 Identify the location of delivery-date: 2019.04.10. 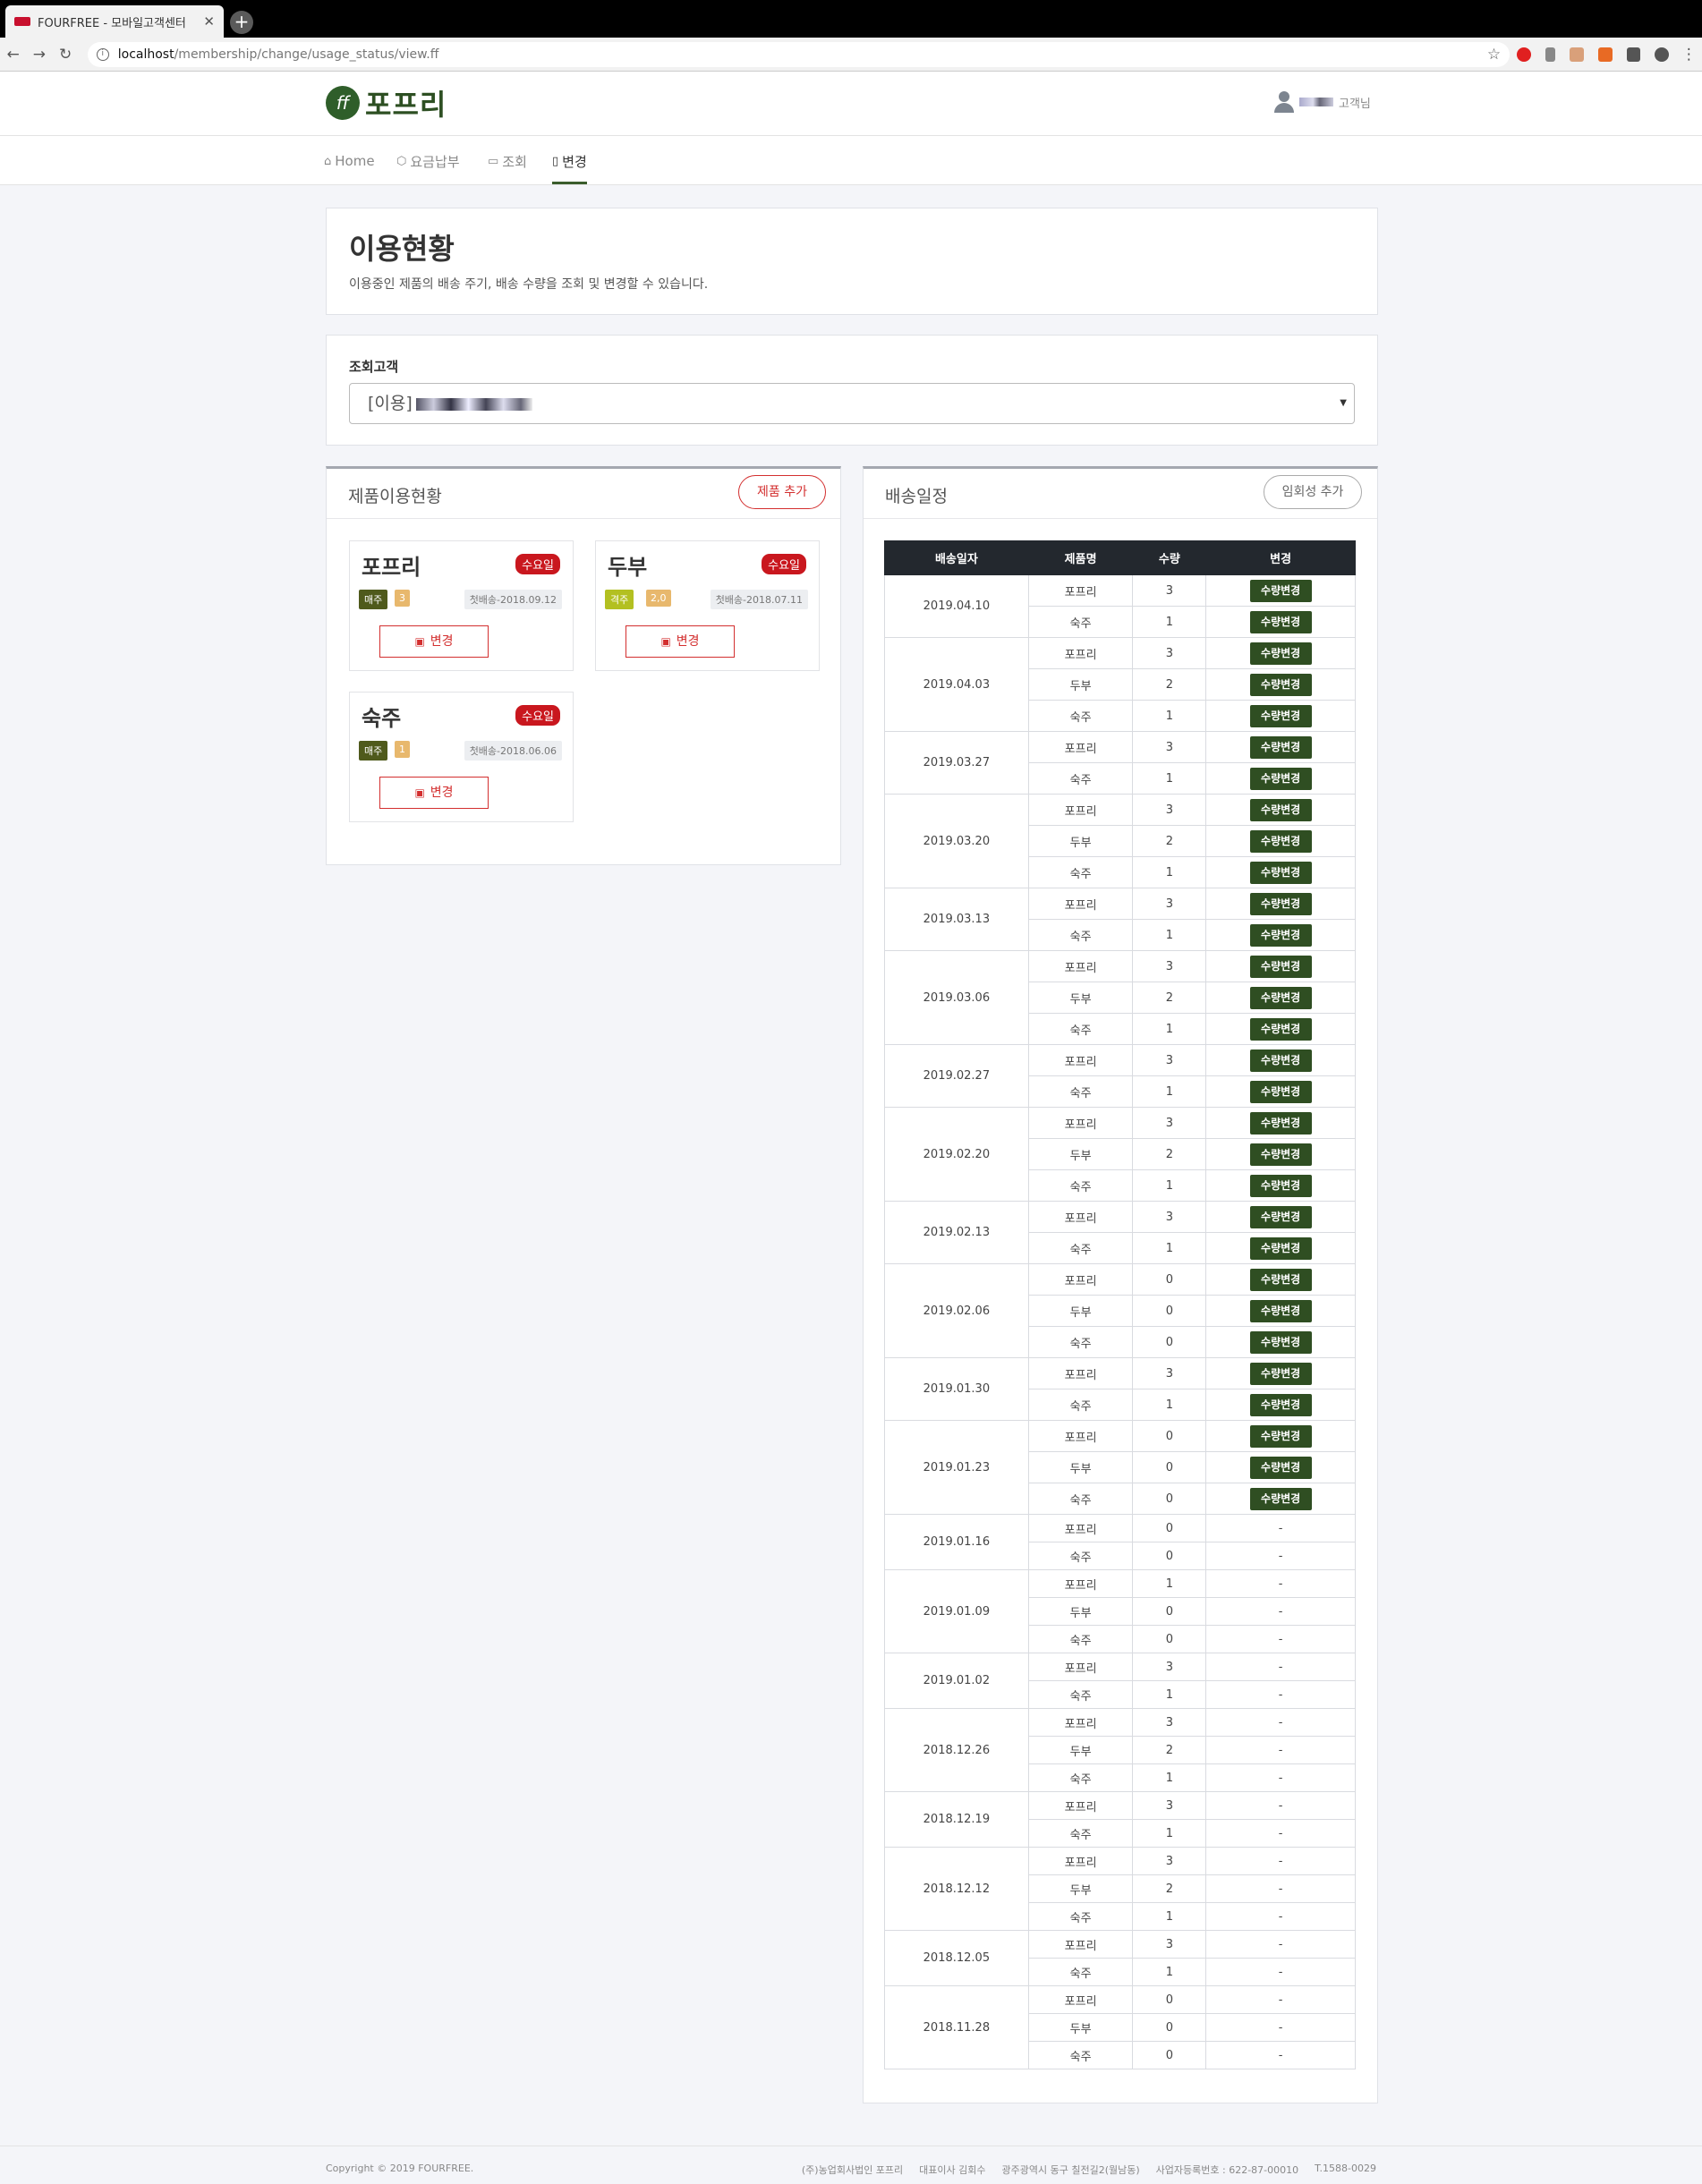
(956, 606).